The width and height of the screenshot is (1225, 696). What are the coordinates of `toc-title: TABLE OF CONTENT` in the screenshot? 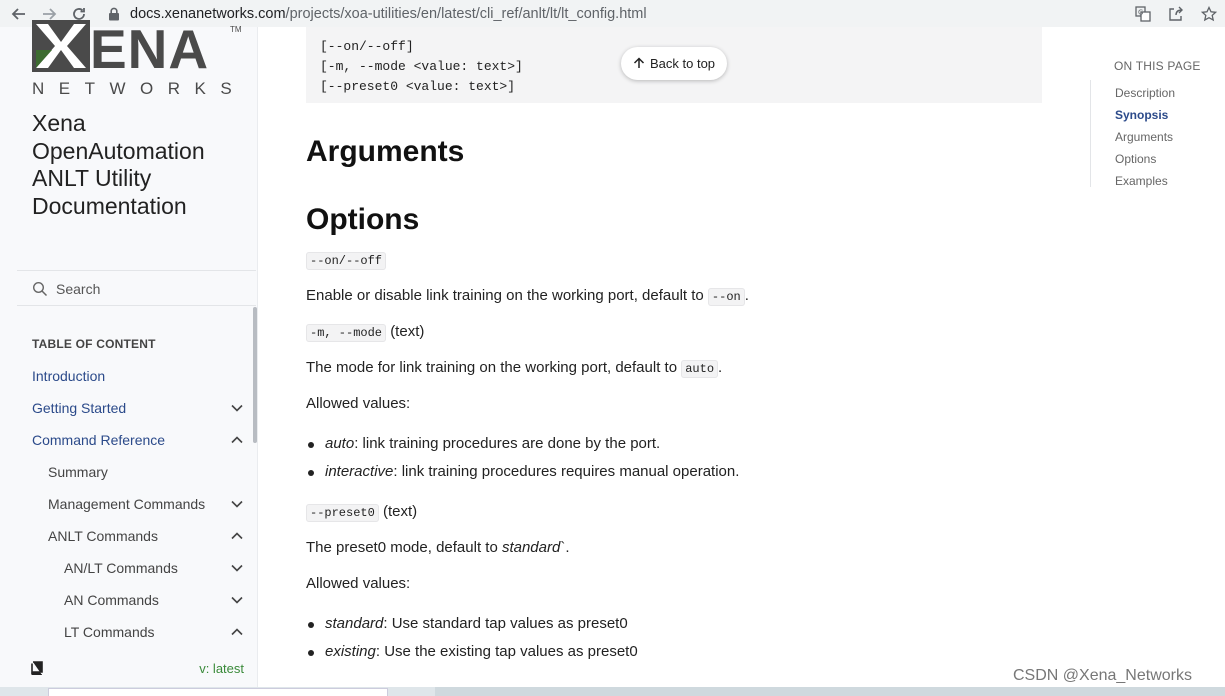 It's located at (94, 344).